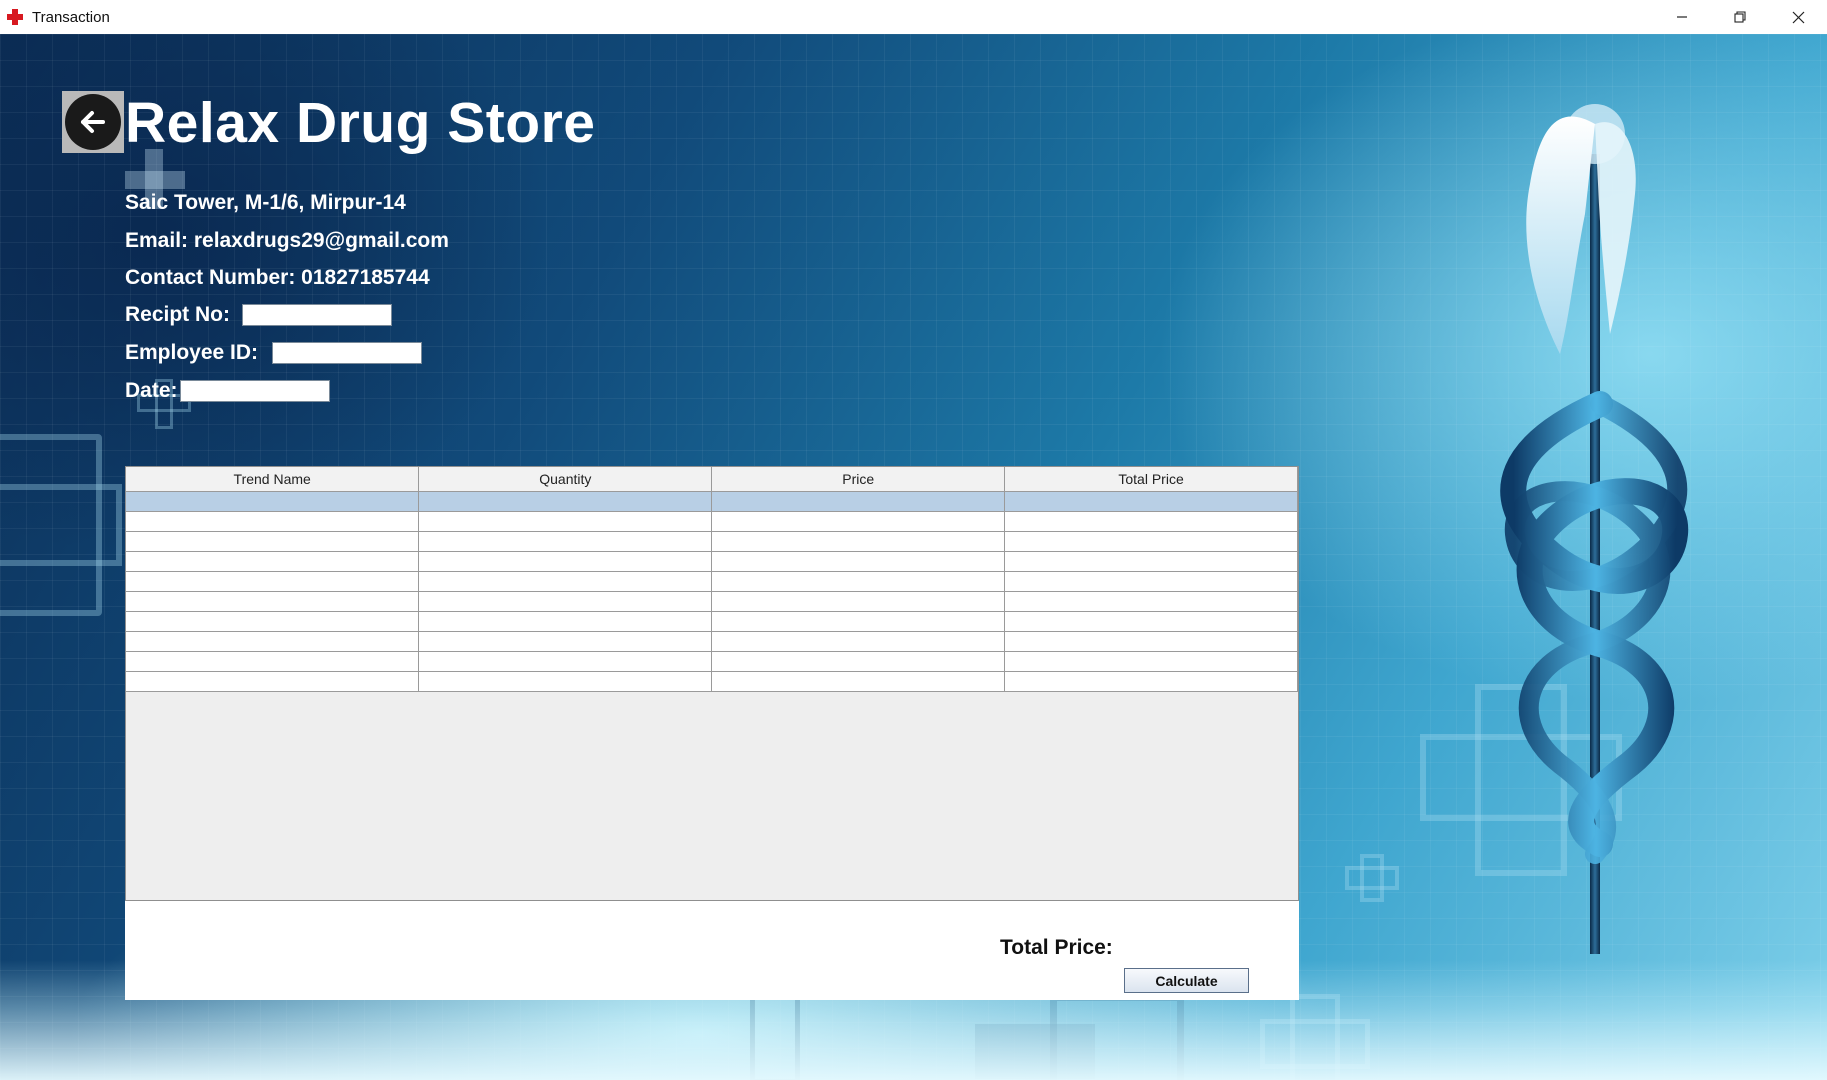 This screenshot has height=1080, width=1827. Describe the element at coordinates (565, 479) in the screenshot. I see `column-header-quantity: Quantity` at that location.